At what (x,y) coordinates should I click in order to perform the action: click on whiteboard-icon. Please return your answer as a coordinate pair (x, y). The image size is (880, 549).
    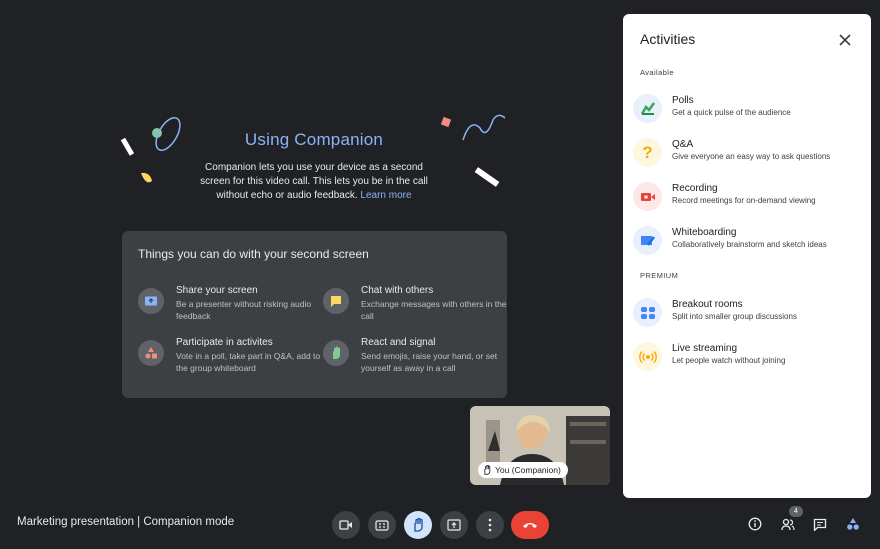
    Looking at the image, I should click on (647, 240).